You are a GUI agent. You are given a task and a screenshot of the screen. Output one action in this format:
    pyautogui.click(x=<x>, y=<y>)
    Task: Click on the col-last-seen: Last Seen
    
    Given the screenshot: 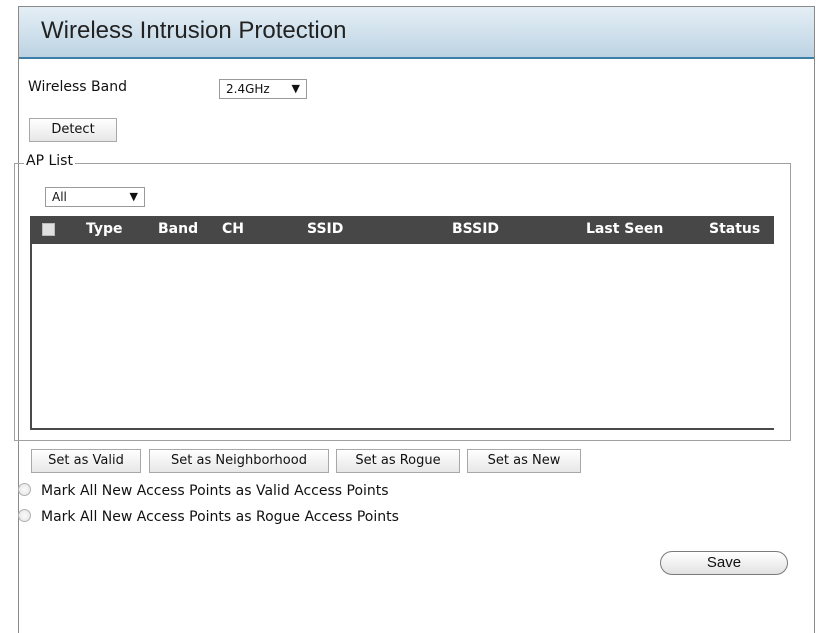 What is the action you would take?
    pyautogui.click(x=625, y=229)
    